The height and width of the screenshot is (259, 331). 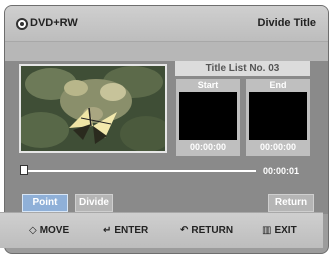 I want to click on title-list-label: Title List No. 03, so click(x=242, y=68).